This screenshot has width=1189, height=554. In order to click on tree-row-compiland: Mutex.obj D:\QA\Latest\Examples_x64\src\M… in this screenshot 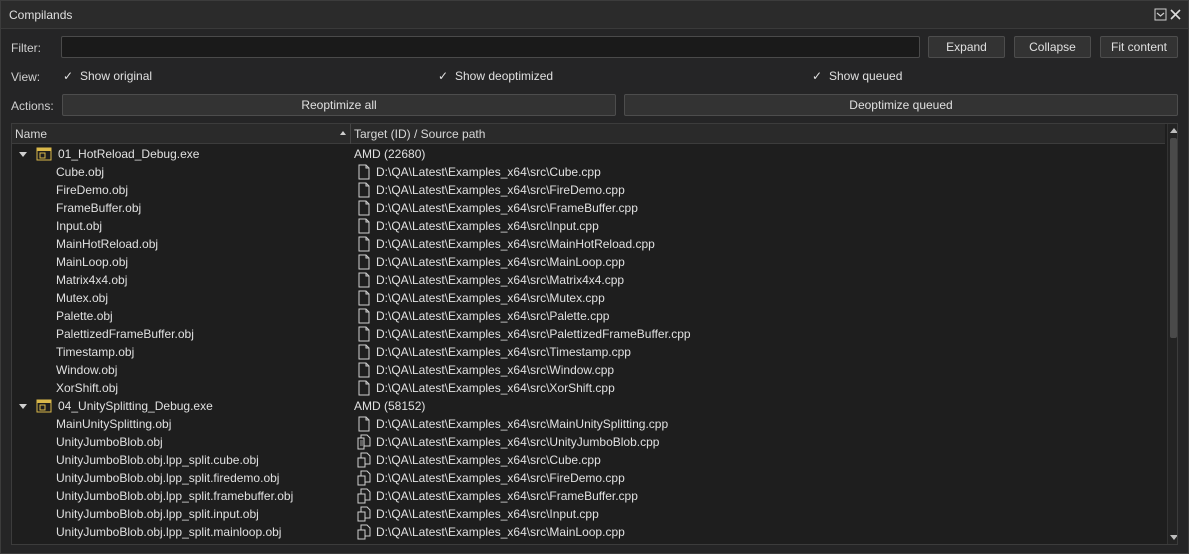, I will do `click(588, 298)`.